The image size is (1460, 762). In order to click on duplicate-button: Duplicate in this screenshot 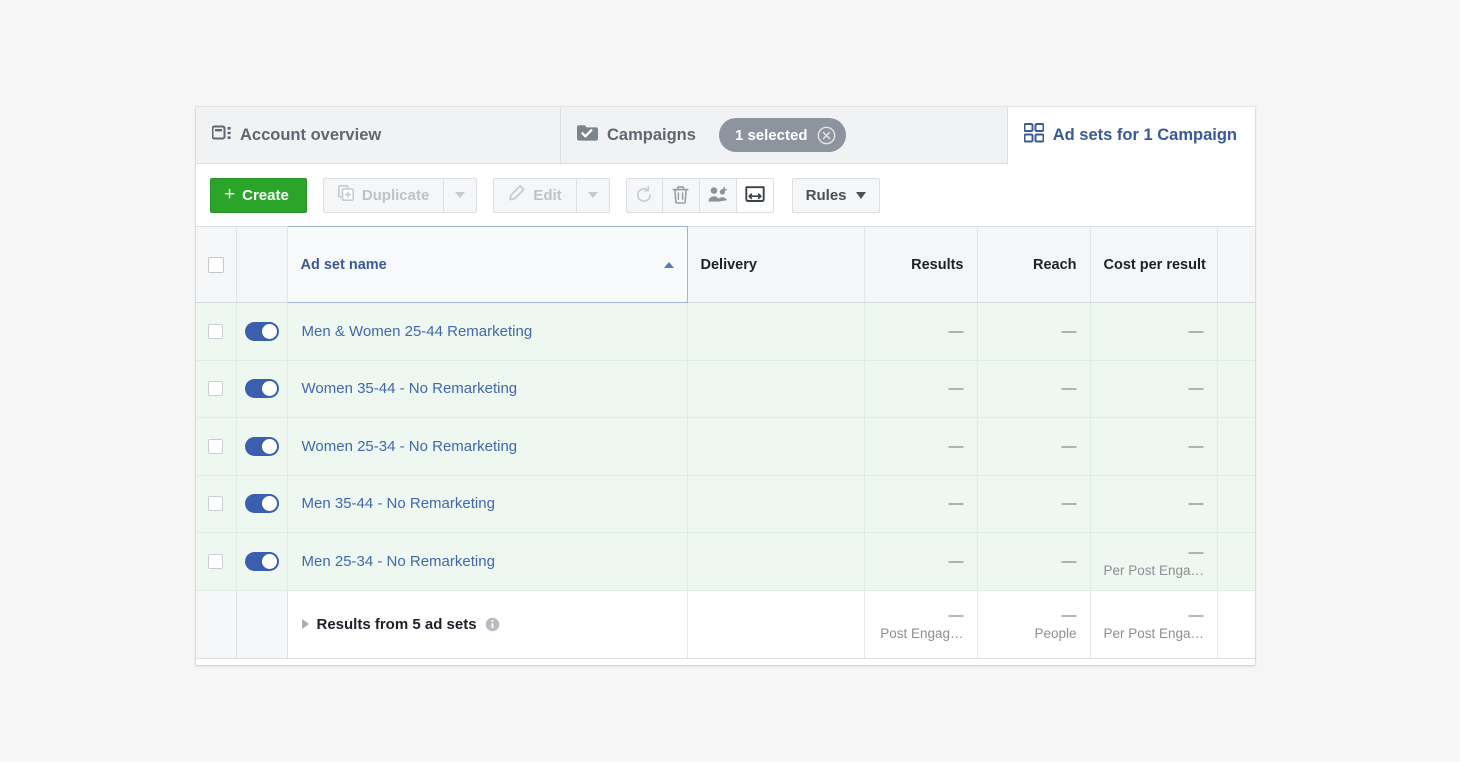, I will do `click(383, 195)`.